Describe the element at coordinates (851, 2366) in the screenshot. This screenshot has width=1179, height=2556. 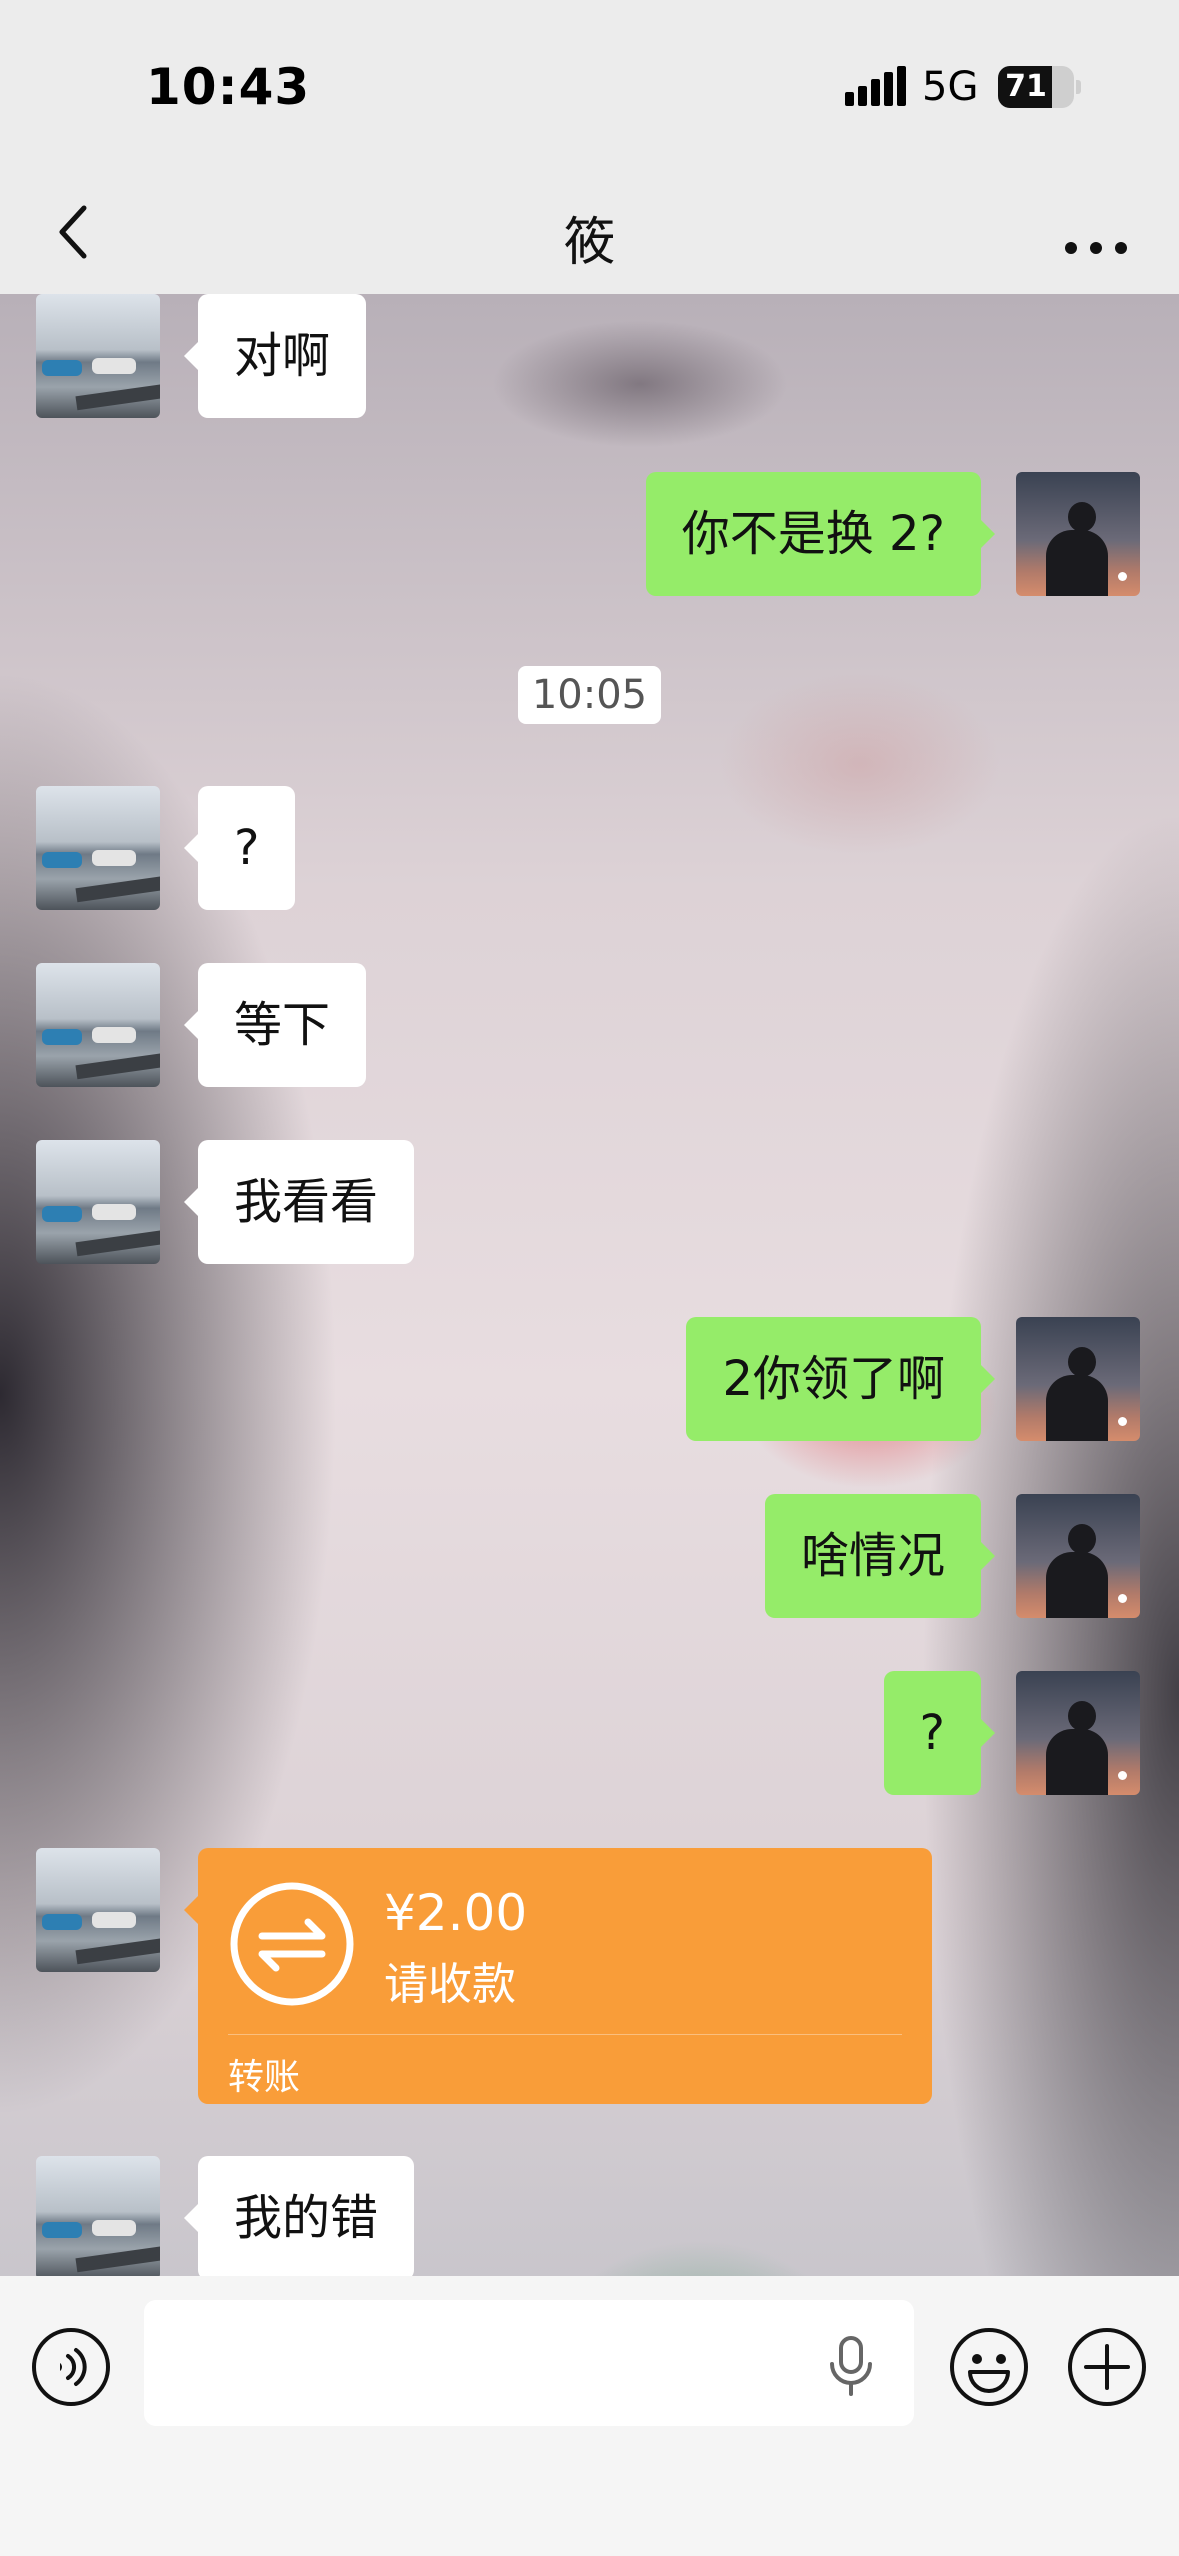
I see `mic-icon` at that location.